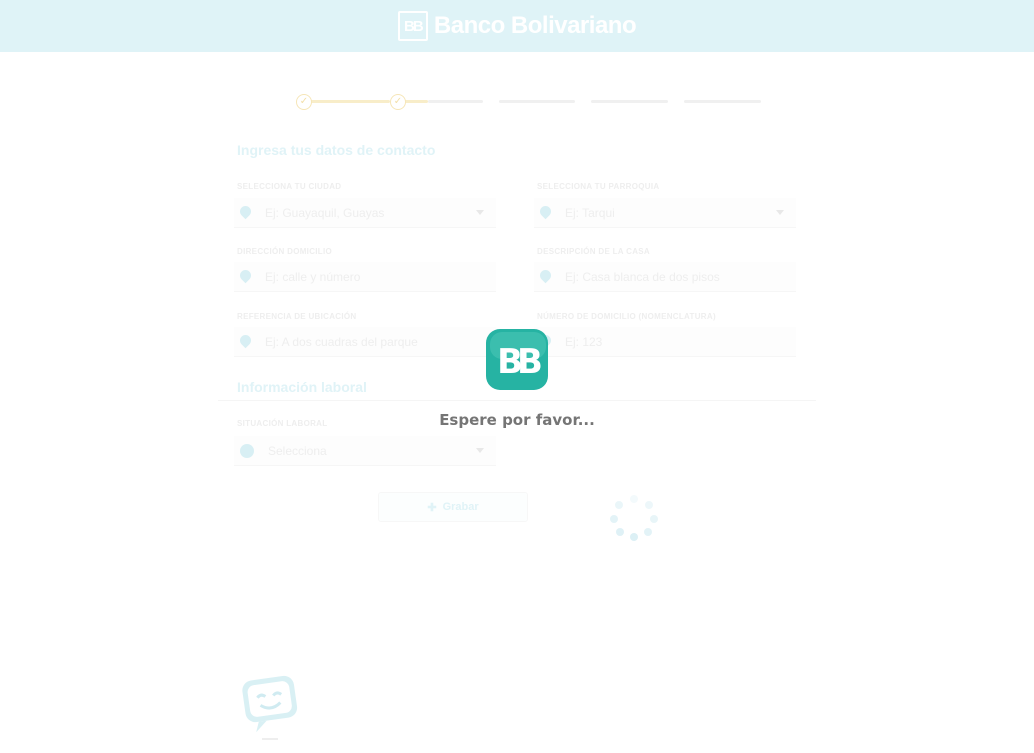 The height and width of the screenshot is (753, 1034). I want to click on reference-input: Ej: Casa blanca de dos pisos, so click(665, 277).